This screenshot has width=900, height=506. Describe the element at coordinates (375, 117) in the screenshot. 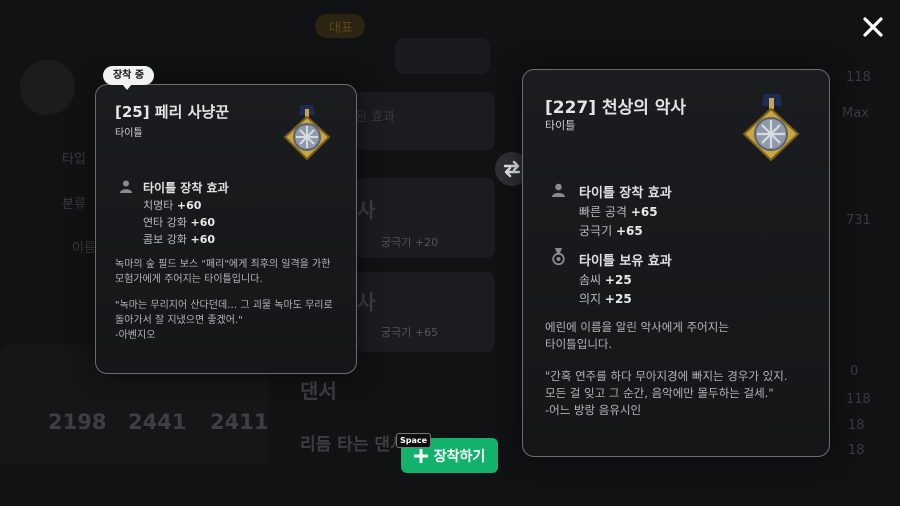

I see `bg-effects-header: 된 효과` at that location.